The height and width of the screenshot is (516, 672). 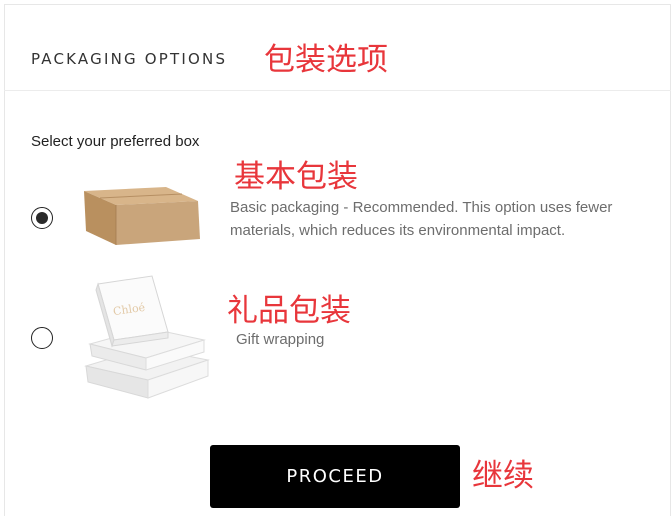 I want to click on select-box-prompt: Select your preferred box, so click(x=115, y=141).